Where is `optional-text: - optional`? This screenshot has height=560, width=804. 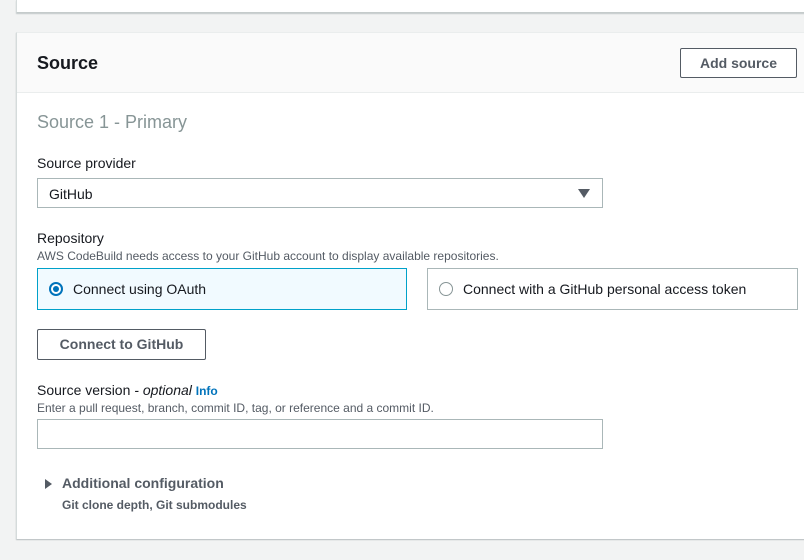
optional-text: - optional is located at coordinates (163, 390).